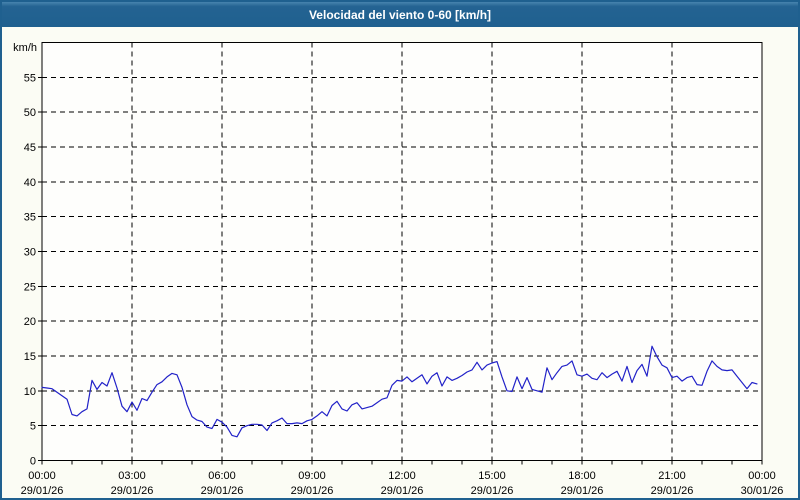 This screenshot has height=500, width=800. I want to click on x-tick-time-label: 21:00, so click(672, 476).